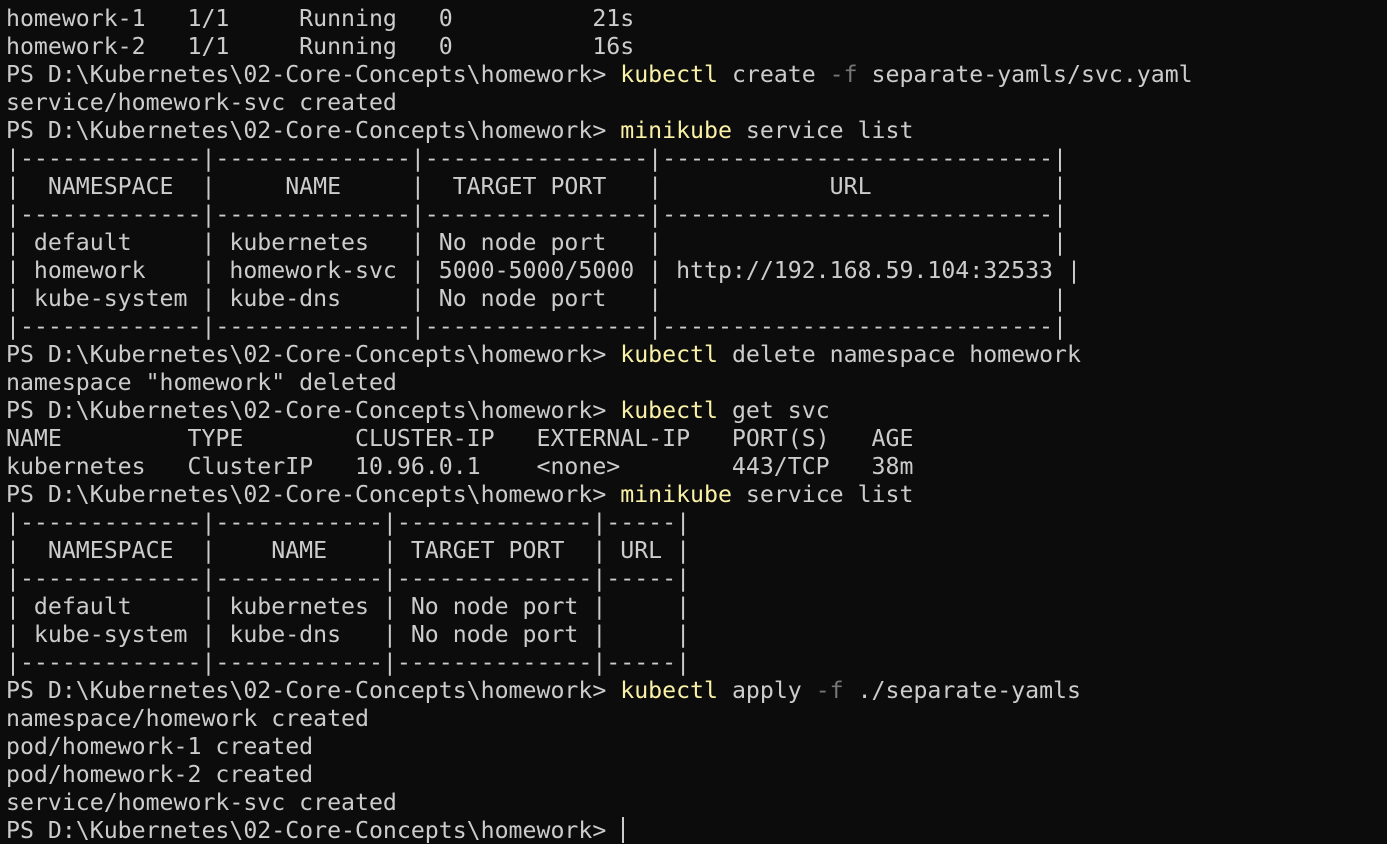 Image resolution: width=1387 pixels, height=844 pixels. What do you see at coordinates (773, 410) in the screenshot?
I see `command-args: get svc` at bounding box center [773, 410].